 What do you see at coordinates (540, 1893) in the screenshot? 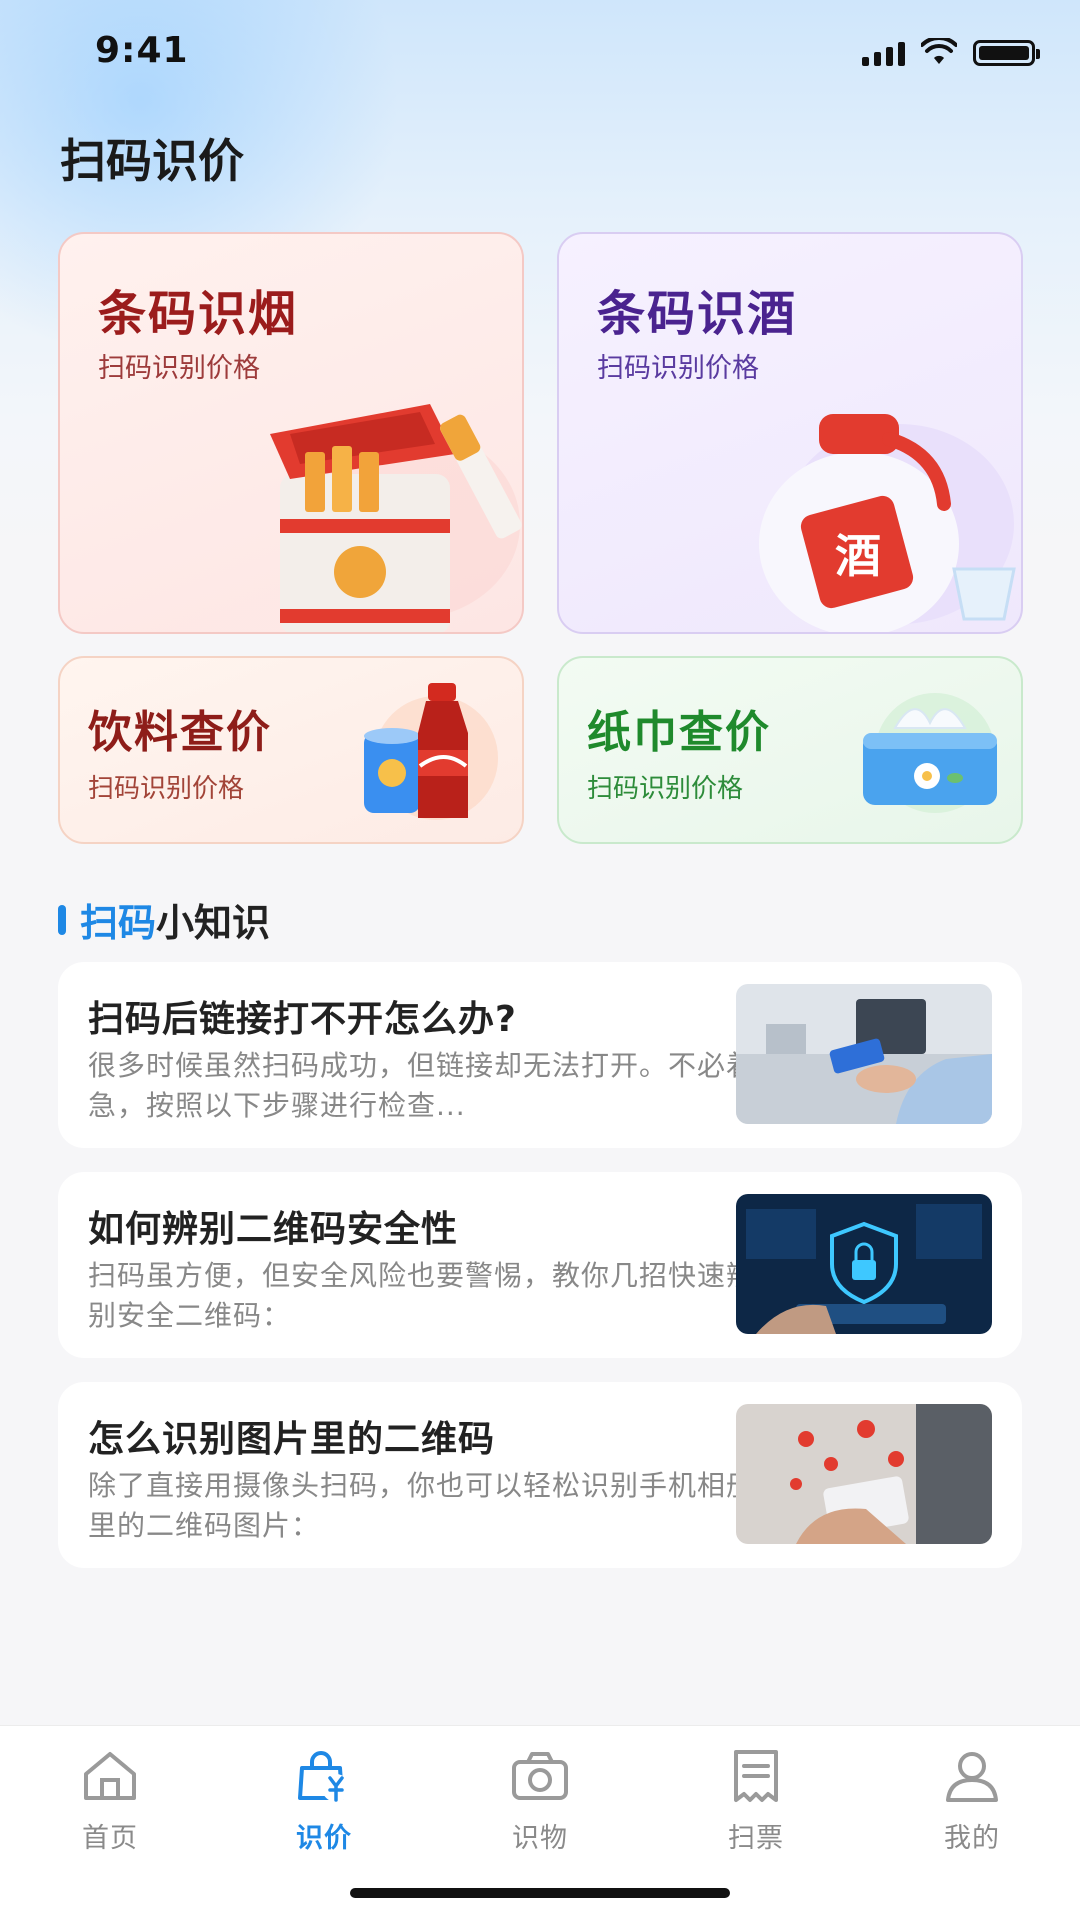
I see `home-indicator` at bounding box center [540, 1893].